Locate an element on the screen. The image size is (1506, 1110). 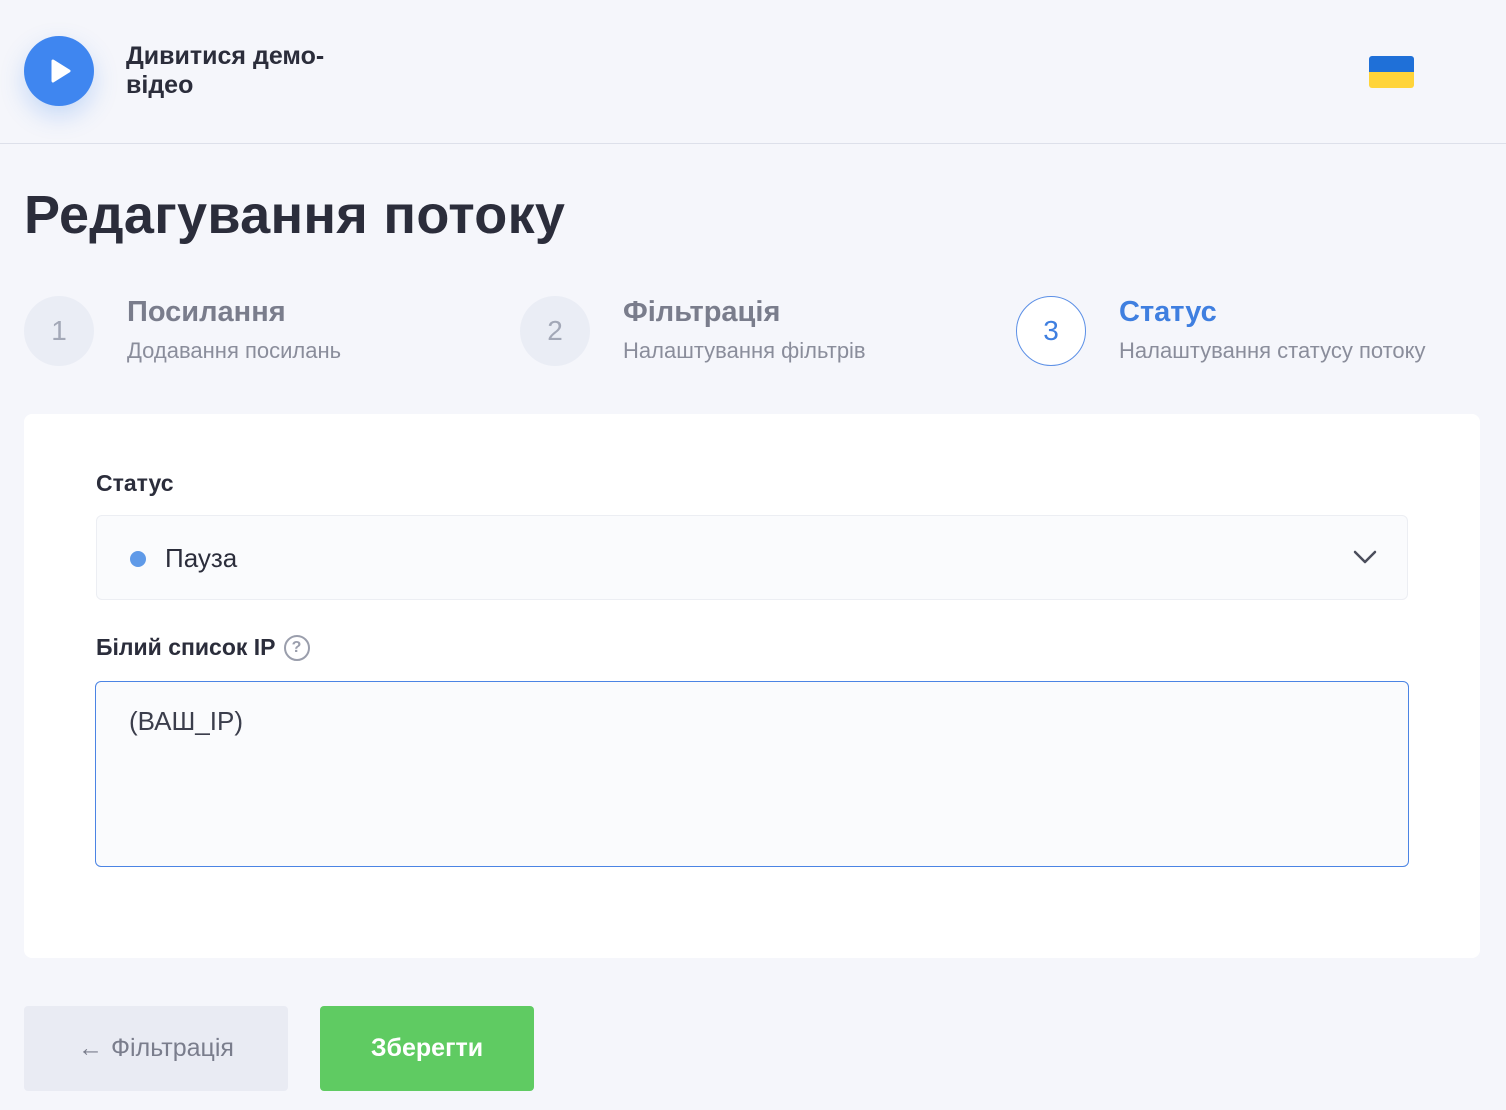
play-icon is located at coordinates (61, 71).